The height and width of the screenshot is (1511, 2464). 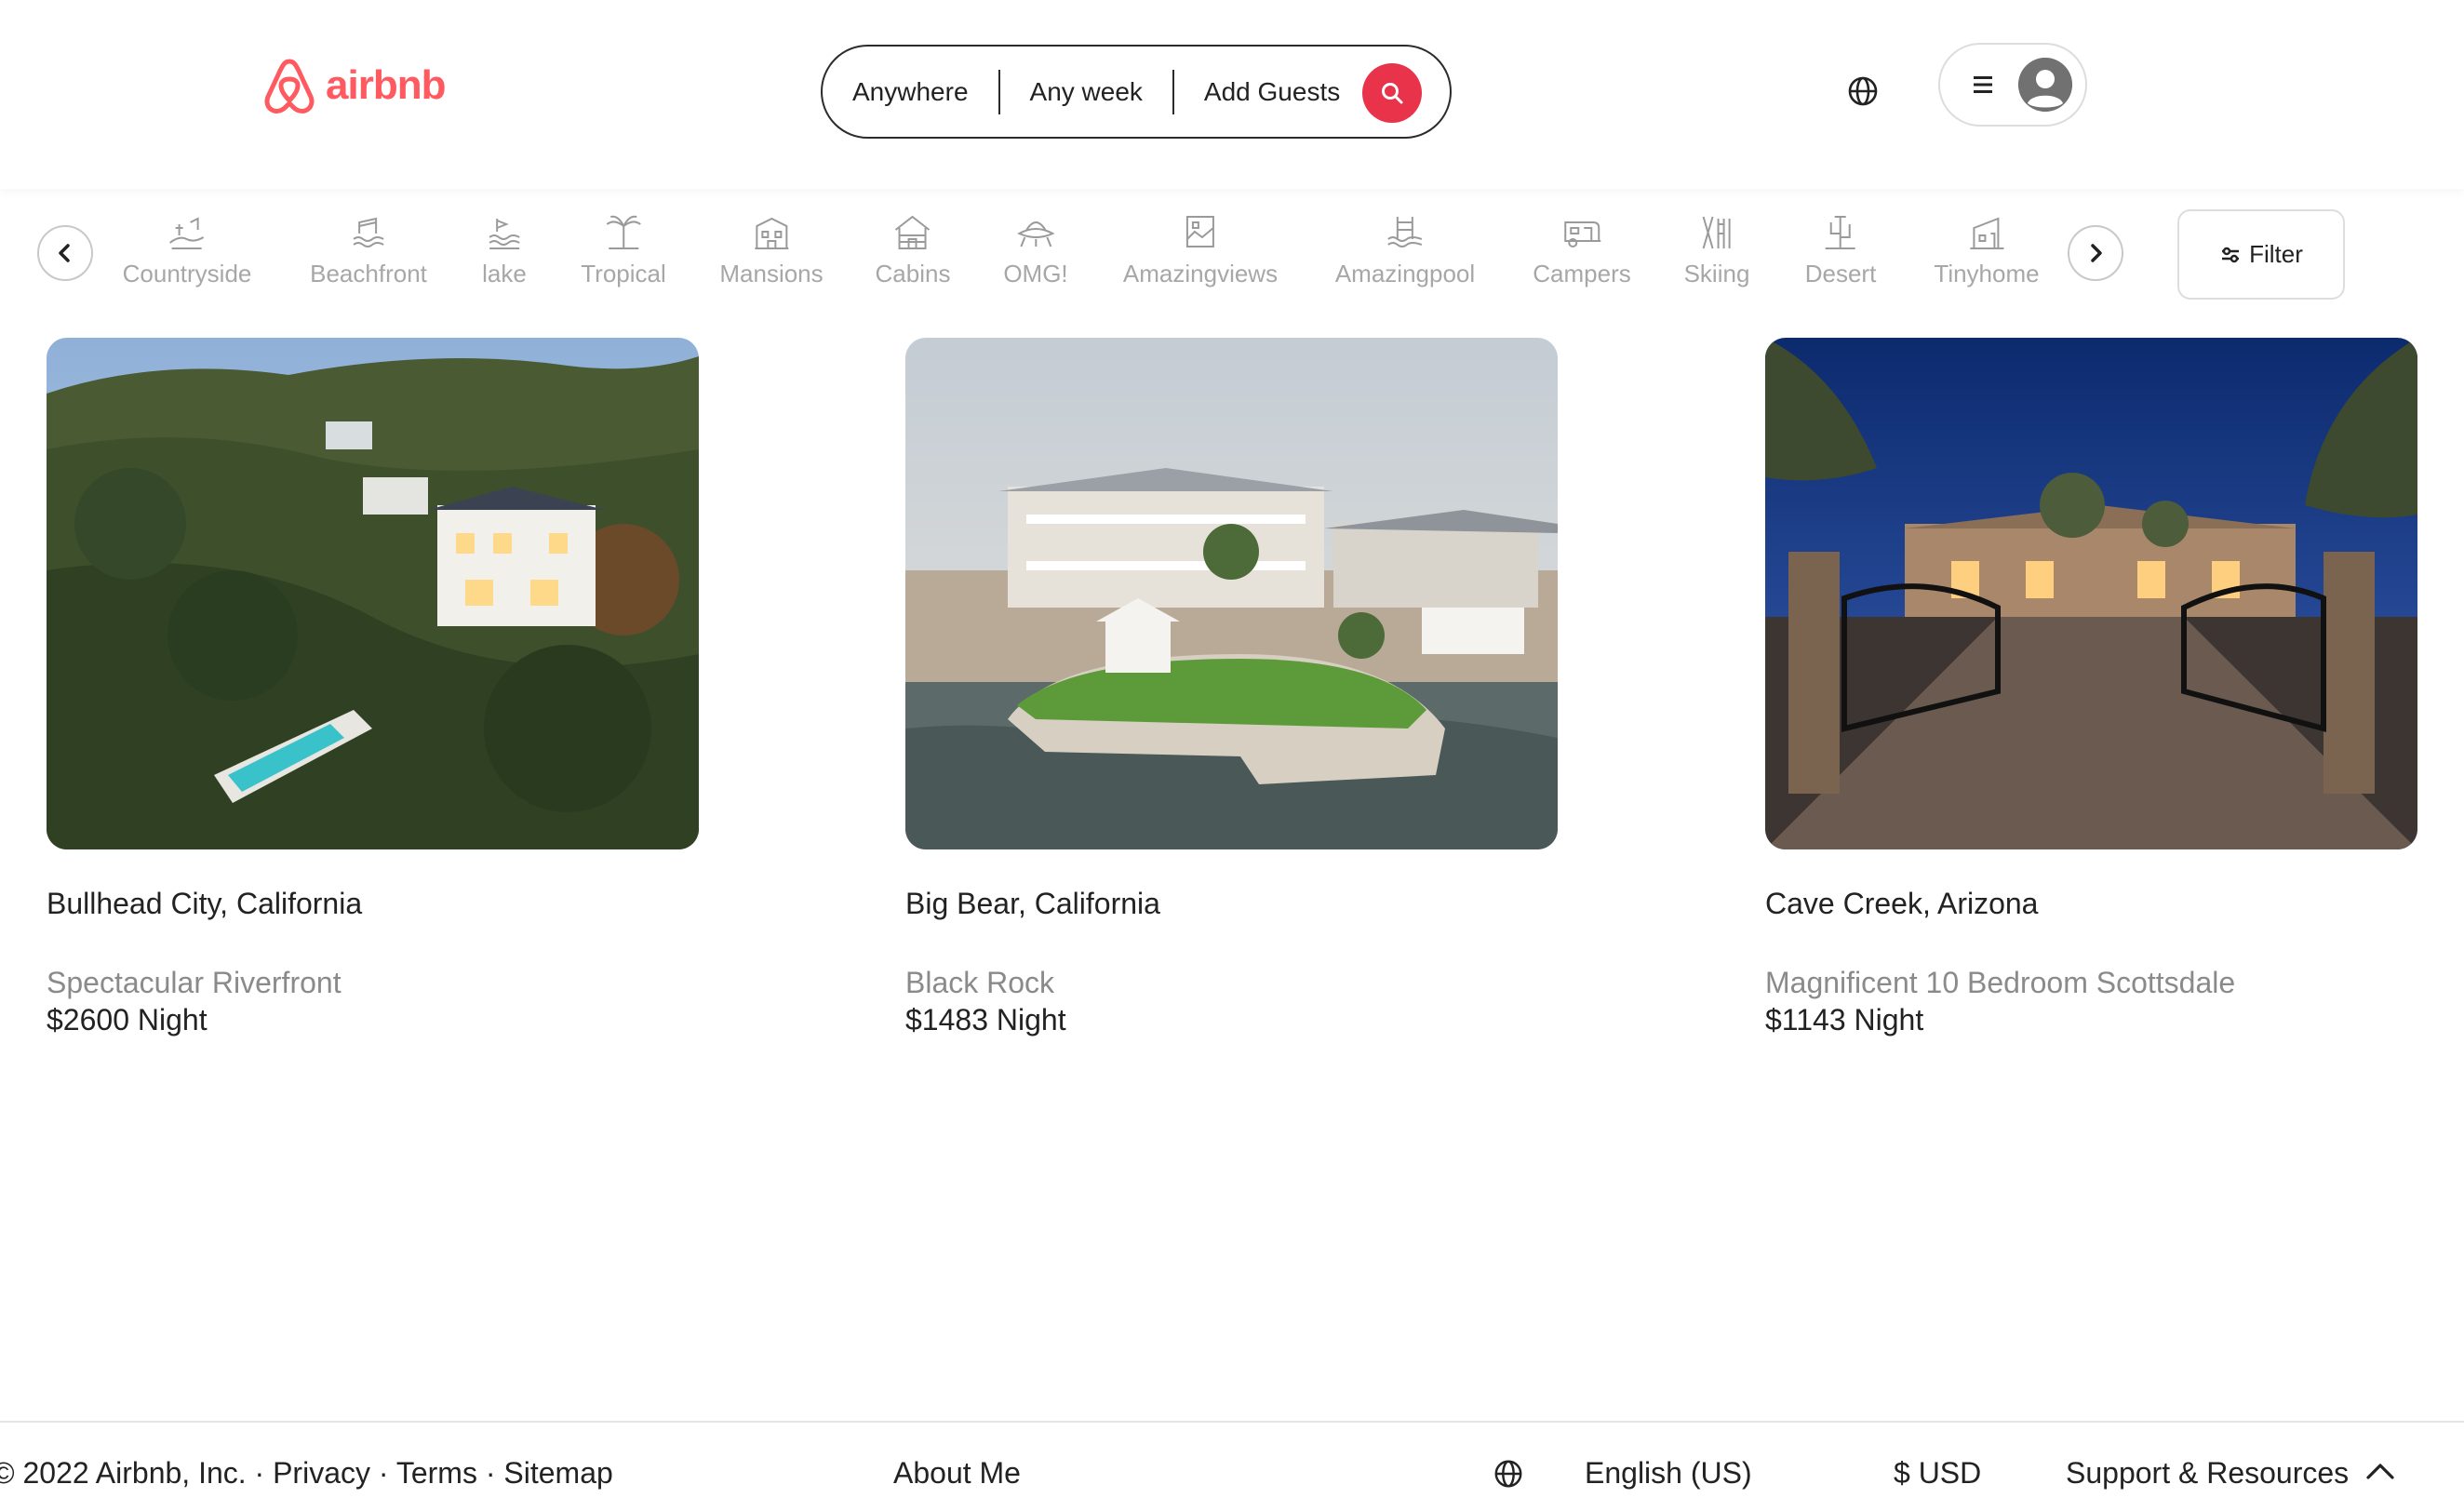 I want to click on category-cabins: Cabins, so click(x=913, y=249).